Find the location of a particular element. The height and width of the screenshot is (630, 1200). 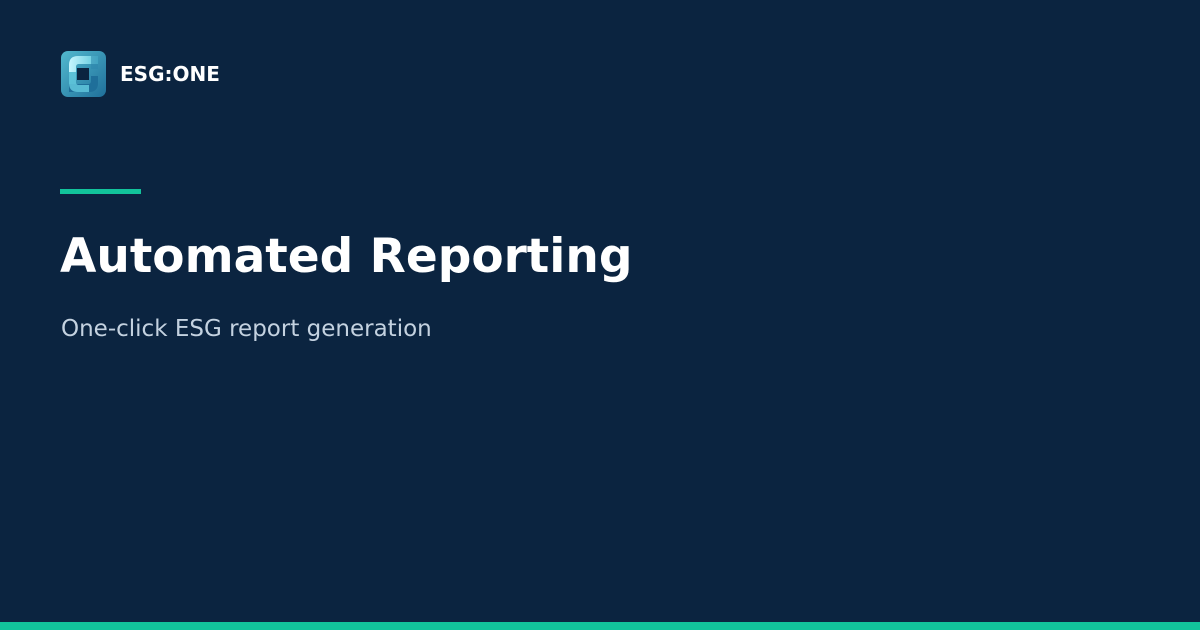

accent-line is located at coordinates (100, 191).